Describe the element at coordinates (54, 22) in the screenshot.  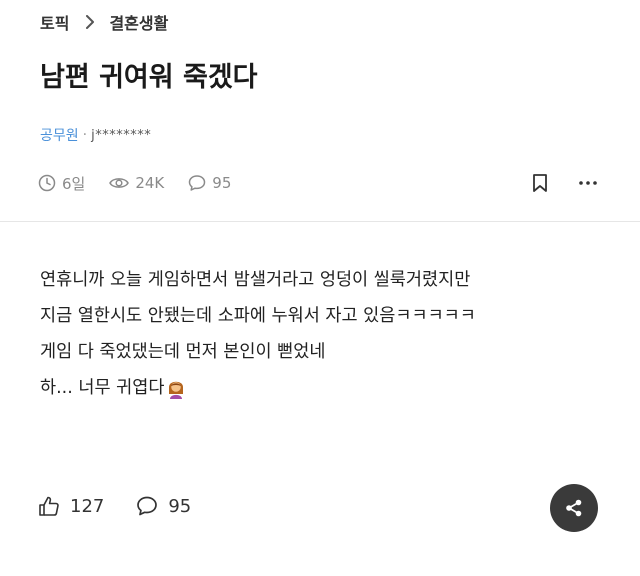
I see `breadcrumb-topic-link: 토픽` at that location.